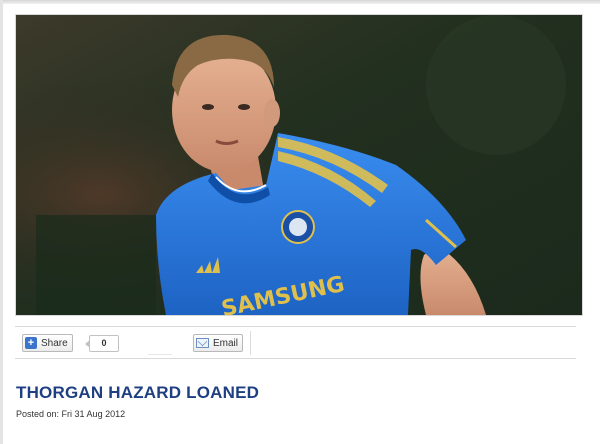  Describe the element at coordinates (300, 2) in the screenshot. I see `top-rule` at that location.